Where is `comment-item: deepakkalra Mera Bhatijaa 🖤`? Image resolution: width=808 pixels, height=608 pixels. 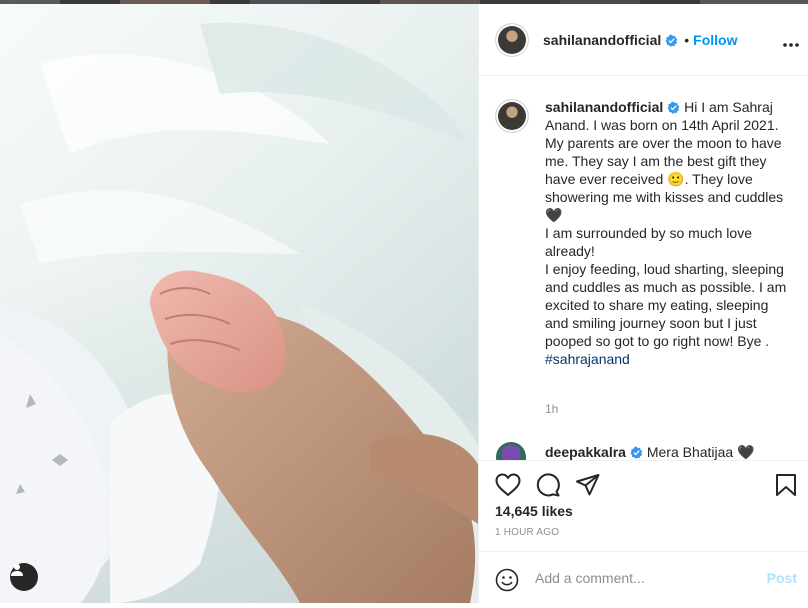 comment-item: deepakkalra Mera Bhatijaa 🖤 is located at coordinates (645, 449).